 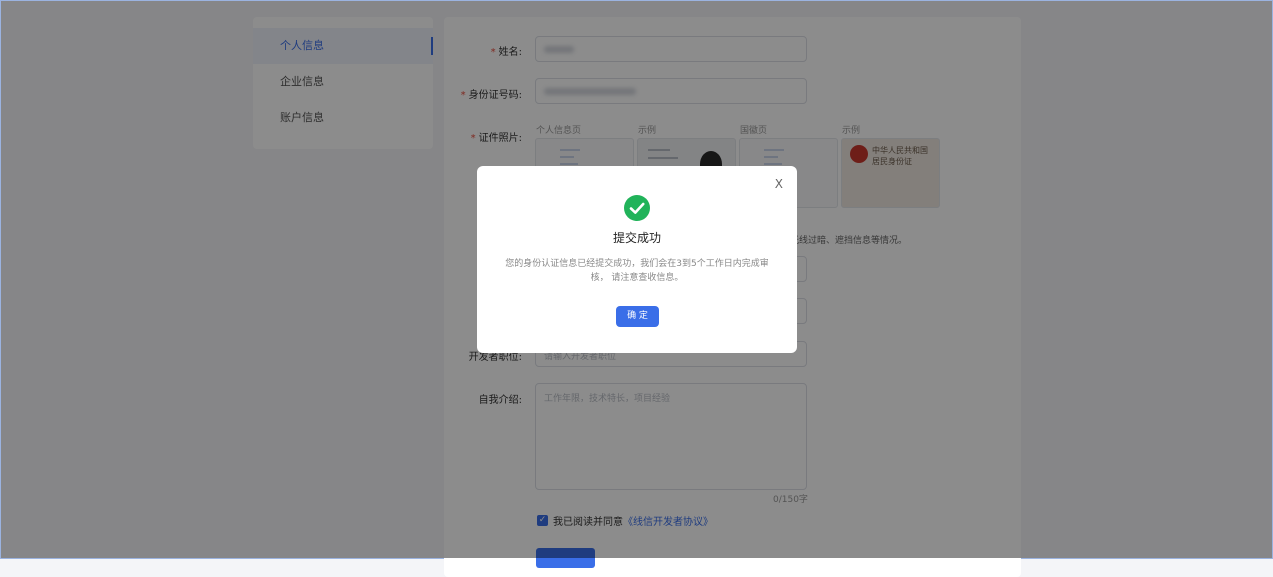 I want to click on dialog-title: 提交成功, so click(x=636, y=238).